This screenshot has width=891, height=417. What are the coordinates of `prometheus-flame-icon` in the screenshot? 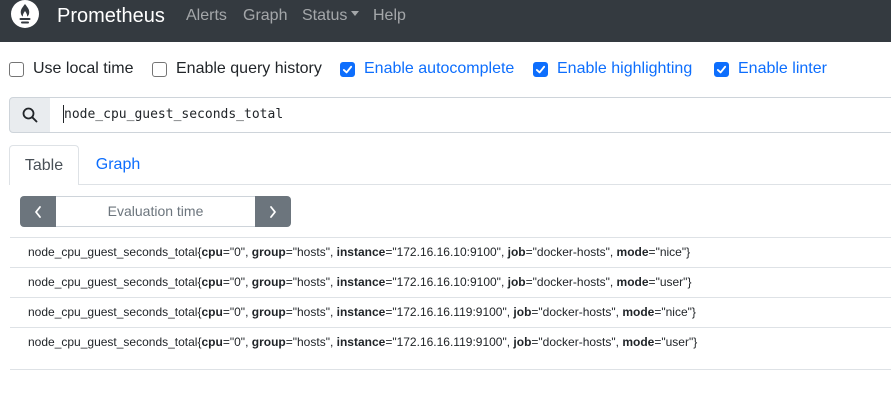 It's located at (25, 14).